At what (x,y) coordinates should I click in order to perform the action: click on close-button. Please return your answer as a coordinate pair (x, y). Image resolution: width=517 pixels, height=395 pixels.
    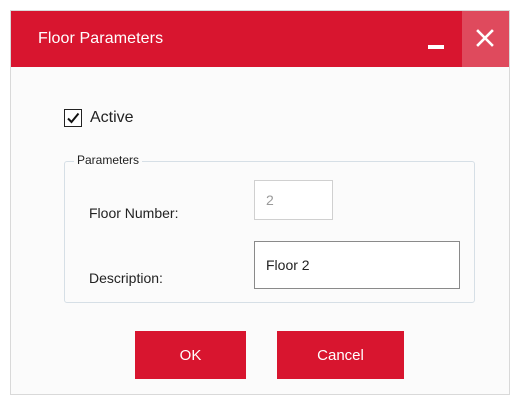
    Looking at the image, I should click on (485, 39).